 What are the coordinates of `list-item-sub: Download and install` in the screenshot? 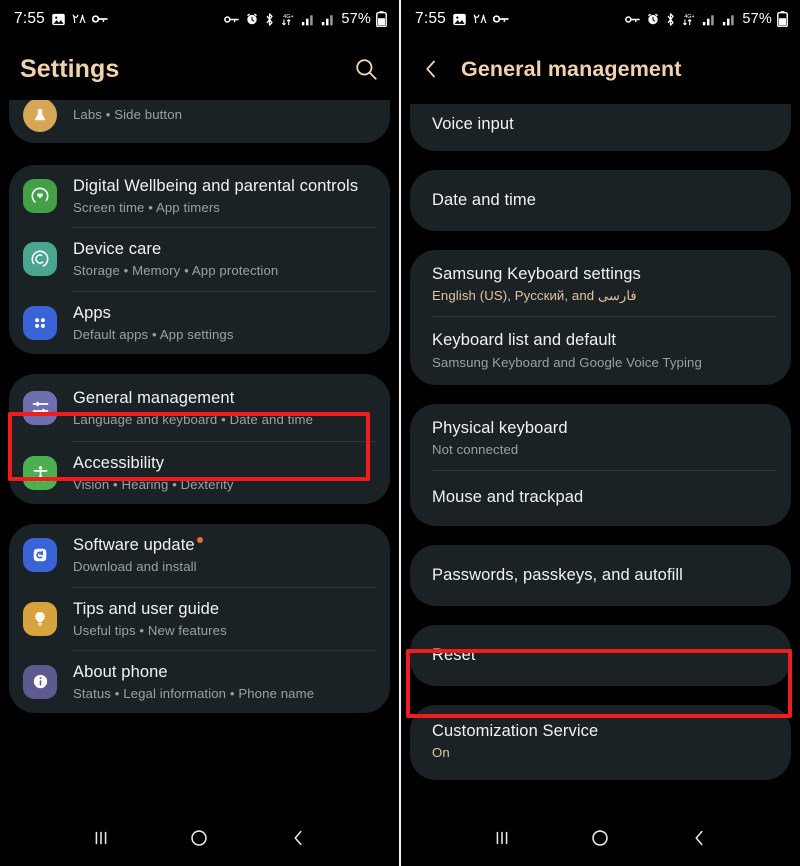 It's located at (135, 567).